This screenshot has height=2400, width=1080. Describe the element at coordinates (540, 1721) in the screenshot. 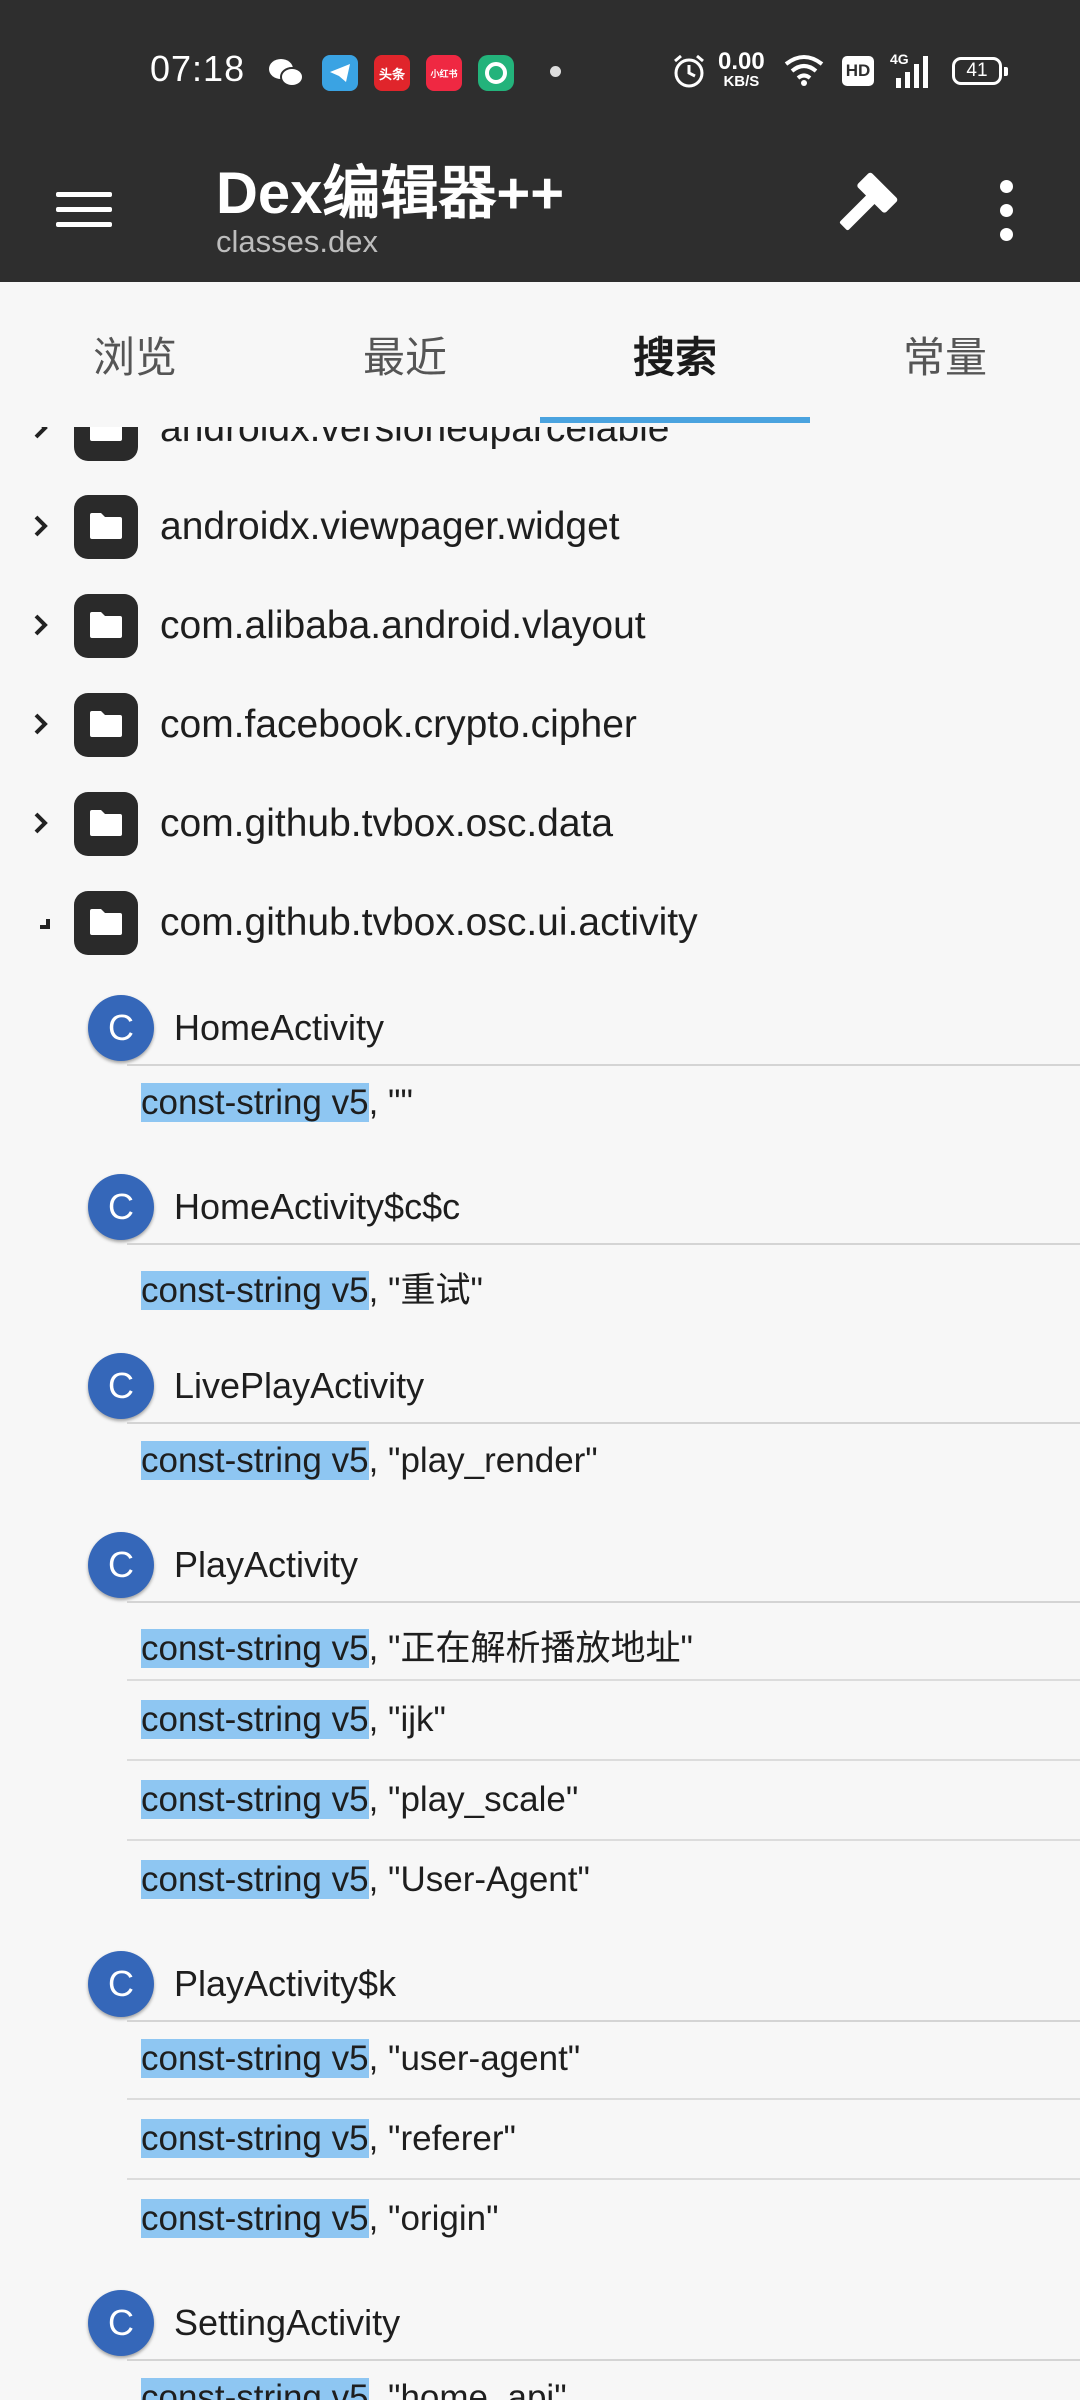

I see `match-row: const-string v5, "ijk"` at that location.